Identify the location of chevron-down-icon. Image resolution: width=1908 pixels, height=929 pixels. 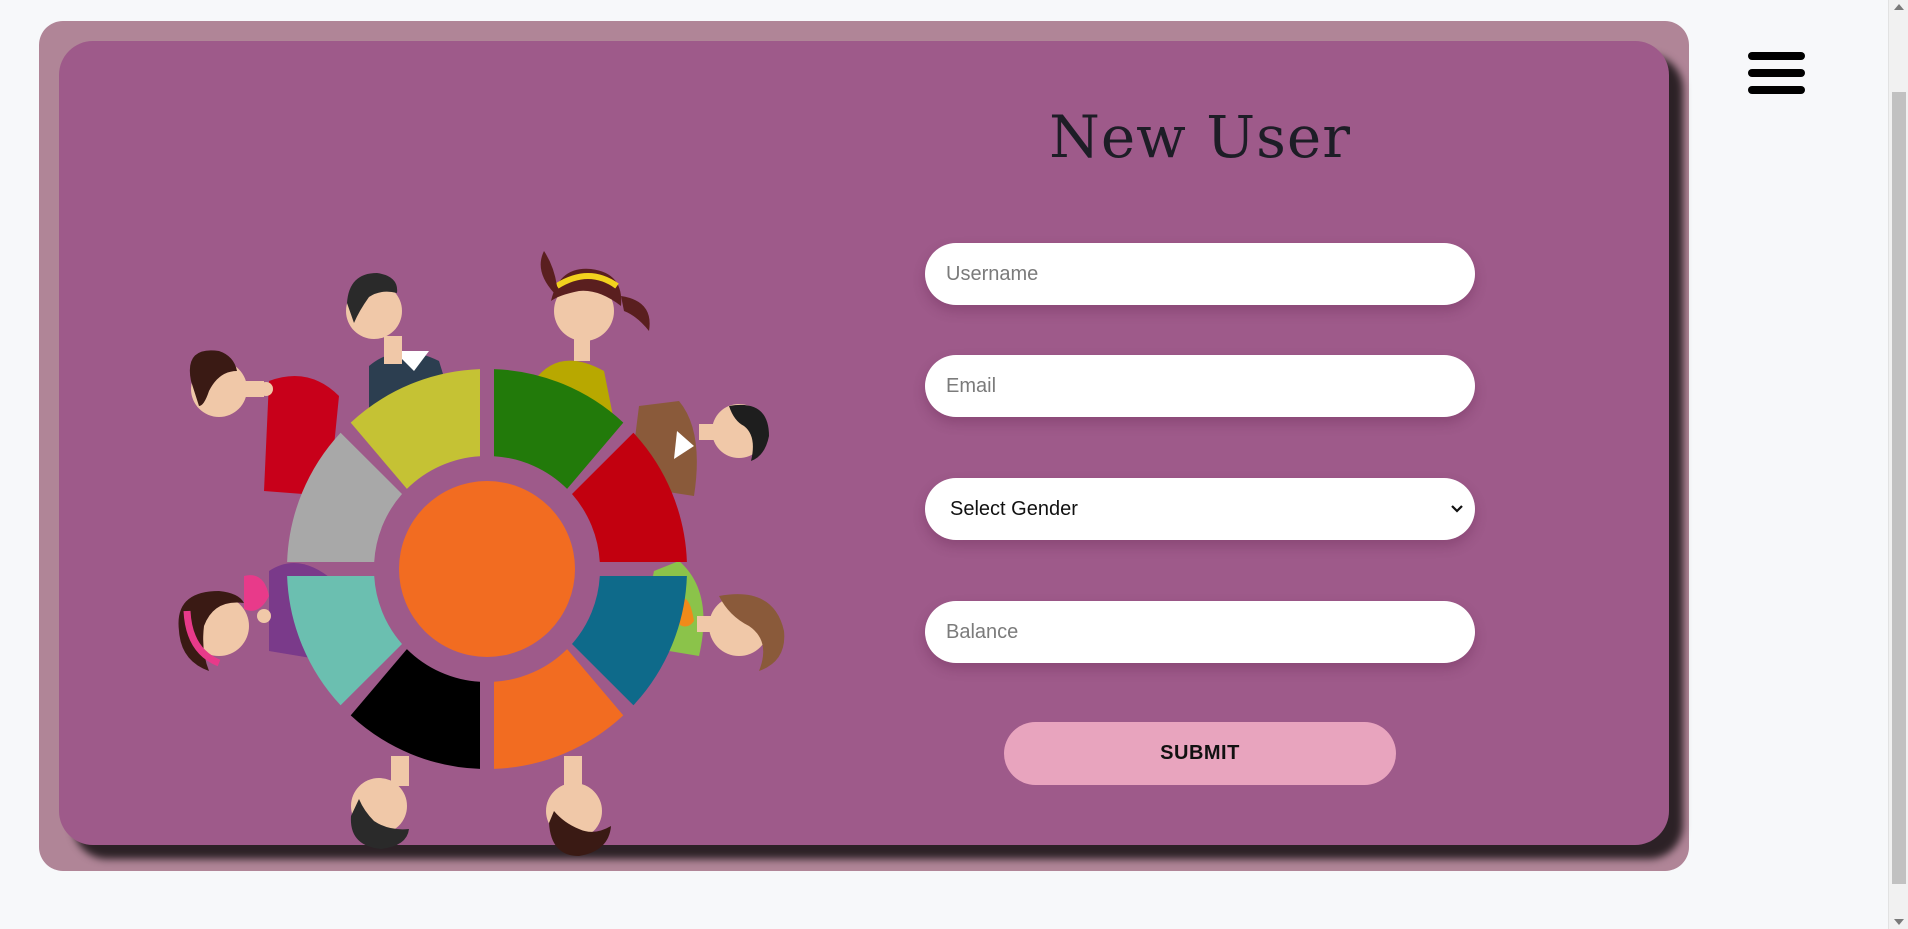
(1457, 509).